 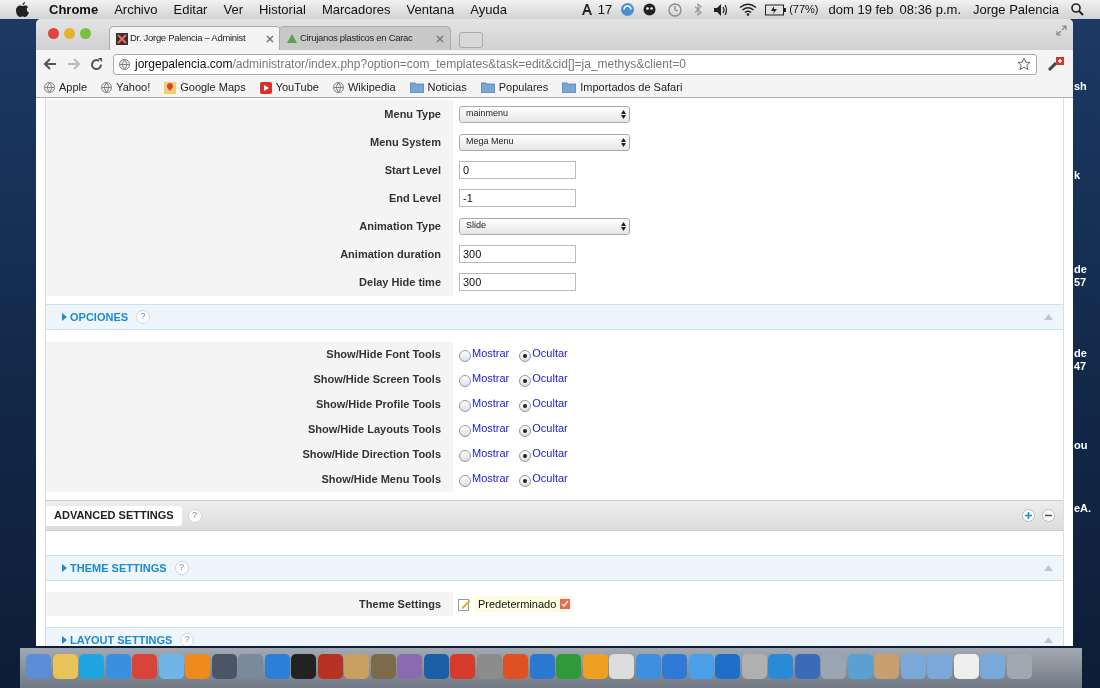 What do you see at coordinates (776, 9) in the screenshot?
I see `battery-icon` at bounding box center [776, 9].